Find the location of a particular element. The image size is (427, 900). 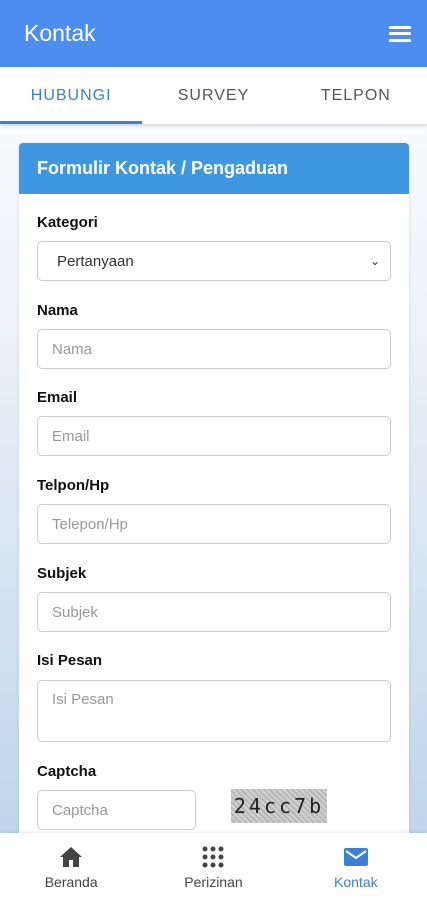

kategori-value: Pertanyaan is located at coordinates (95, 261).